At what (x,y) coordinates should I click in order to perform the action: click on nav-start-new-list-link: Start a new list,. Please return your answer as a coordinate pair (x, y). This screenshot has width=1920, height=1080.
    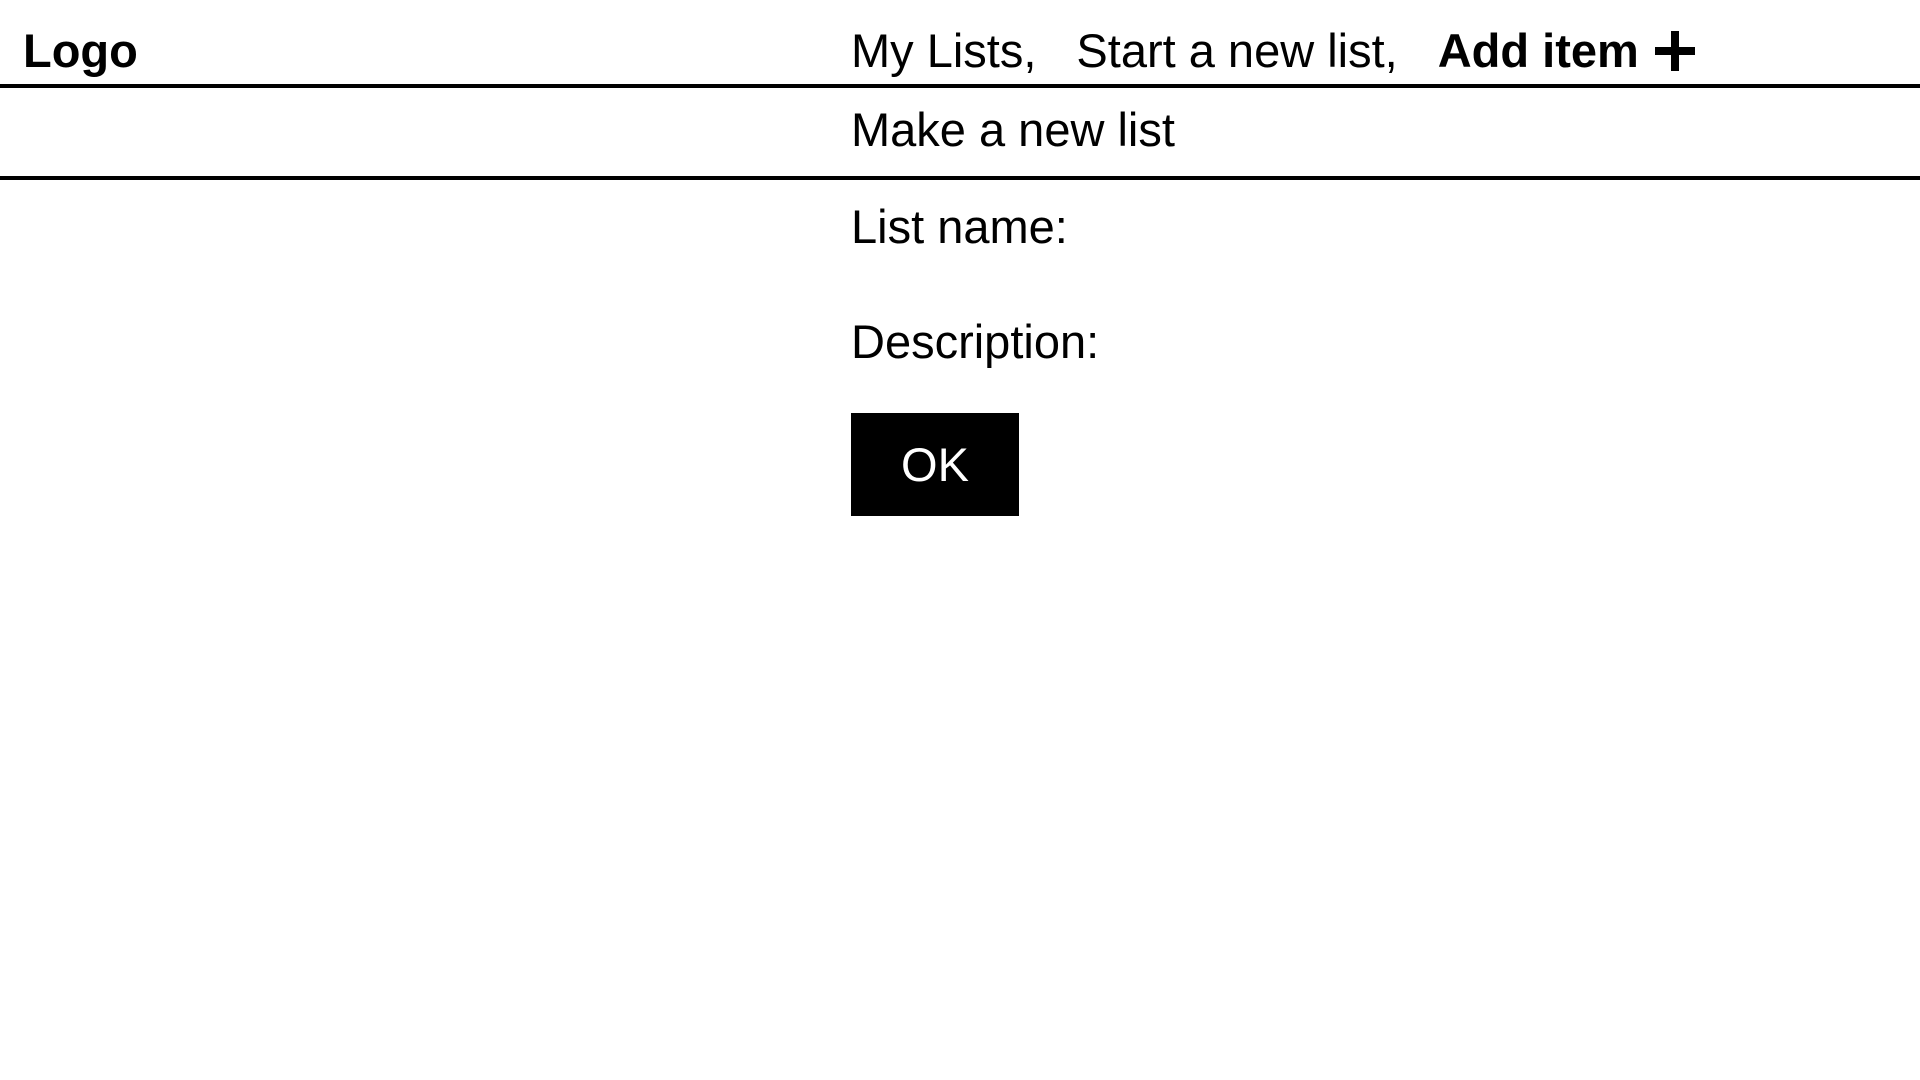
    Looking at the image, I should click on (1236, 51).